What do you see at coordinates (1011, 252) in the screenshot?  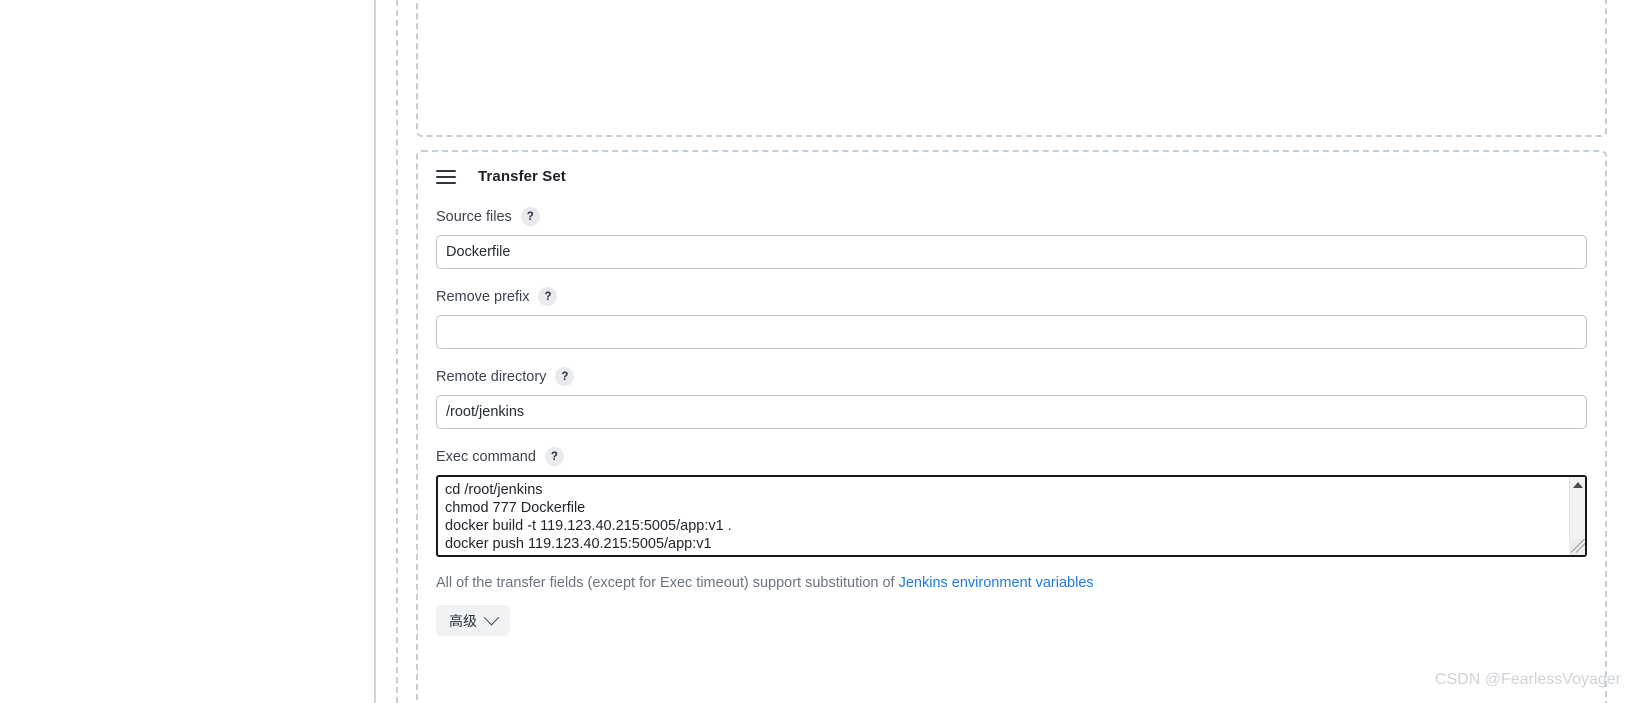 I see `source-files-input` at bounding box center [1011, 252].